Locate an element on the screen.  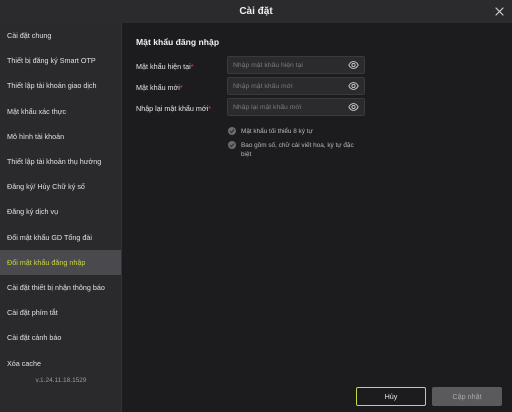
sidebar-item-label: Thiết lập tài khoản giao dịch is located at coordinates (52, 86).